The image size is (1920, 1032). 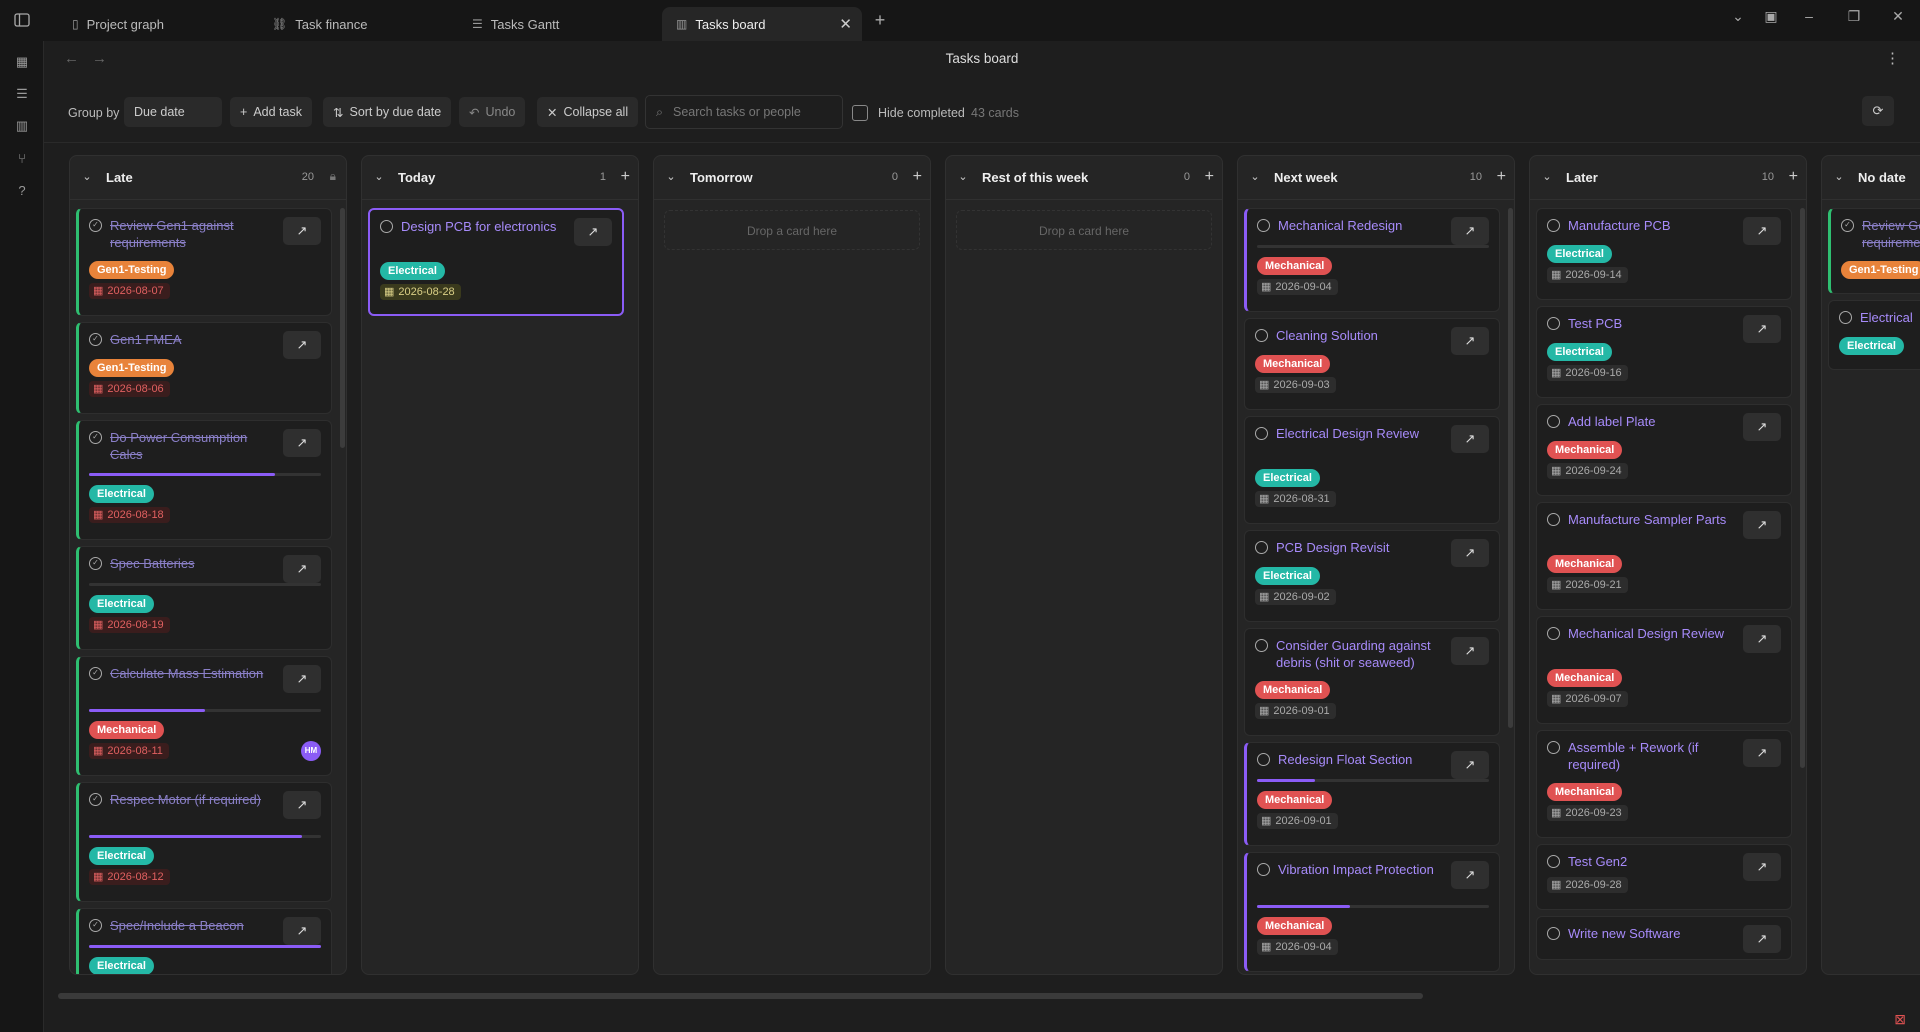 What do you see at coordinates (1664, 938) in the screenshot?
I see `task-card: Write new Software ↗` at bounding box center [1664, 938].